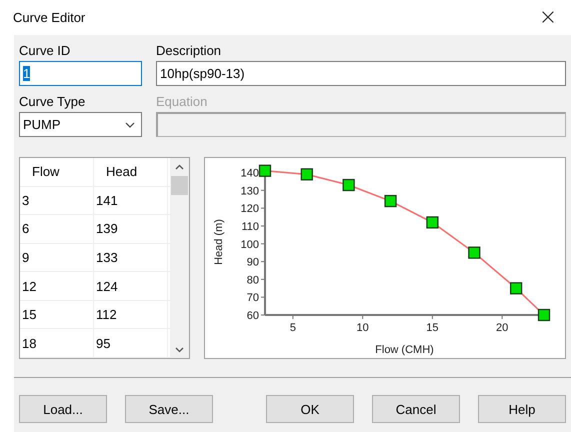 The image size is (571, 432). What do you see at coordinates (179, 167) in the screenshot?
I see `scroll-up-icon` at bounding box center [179, 167].